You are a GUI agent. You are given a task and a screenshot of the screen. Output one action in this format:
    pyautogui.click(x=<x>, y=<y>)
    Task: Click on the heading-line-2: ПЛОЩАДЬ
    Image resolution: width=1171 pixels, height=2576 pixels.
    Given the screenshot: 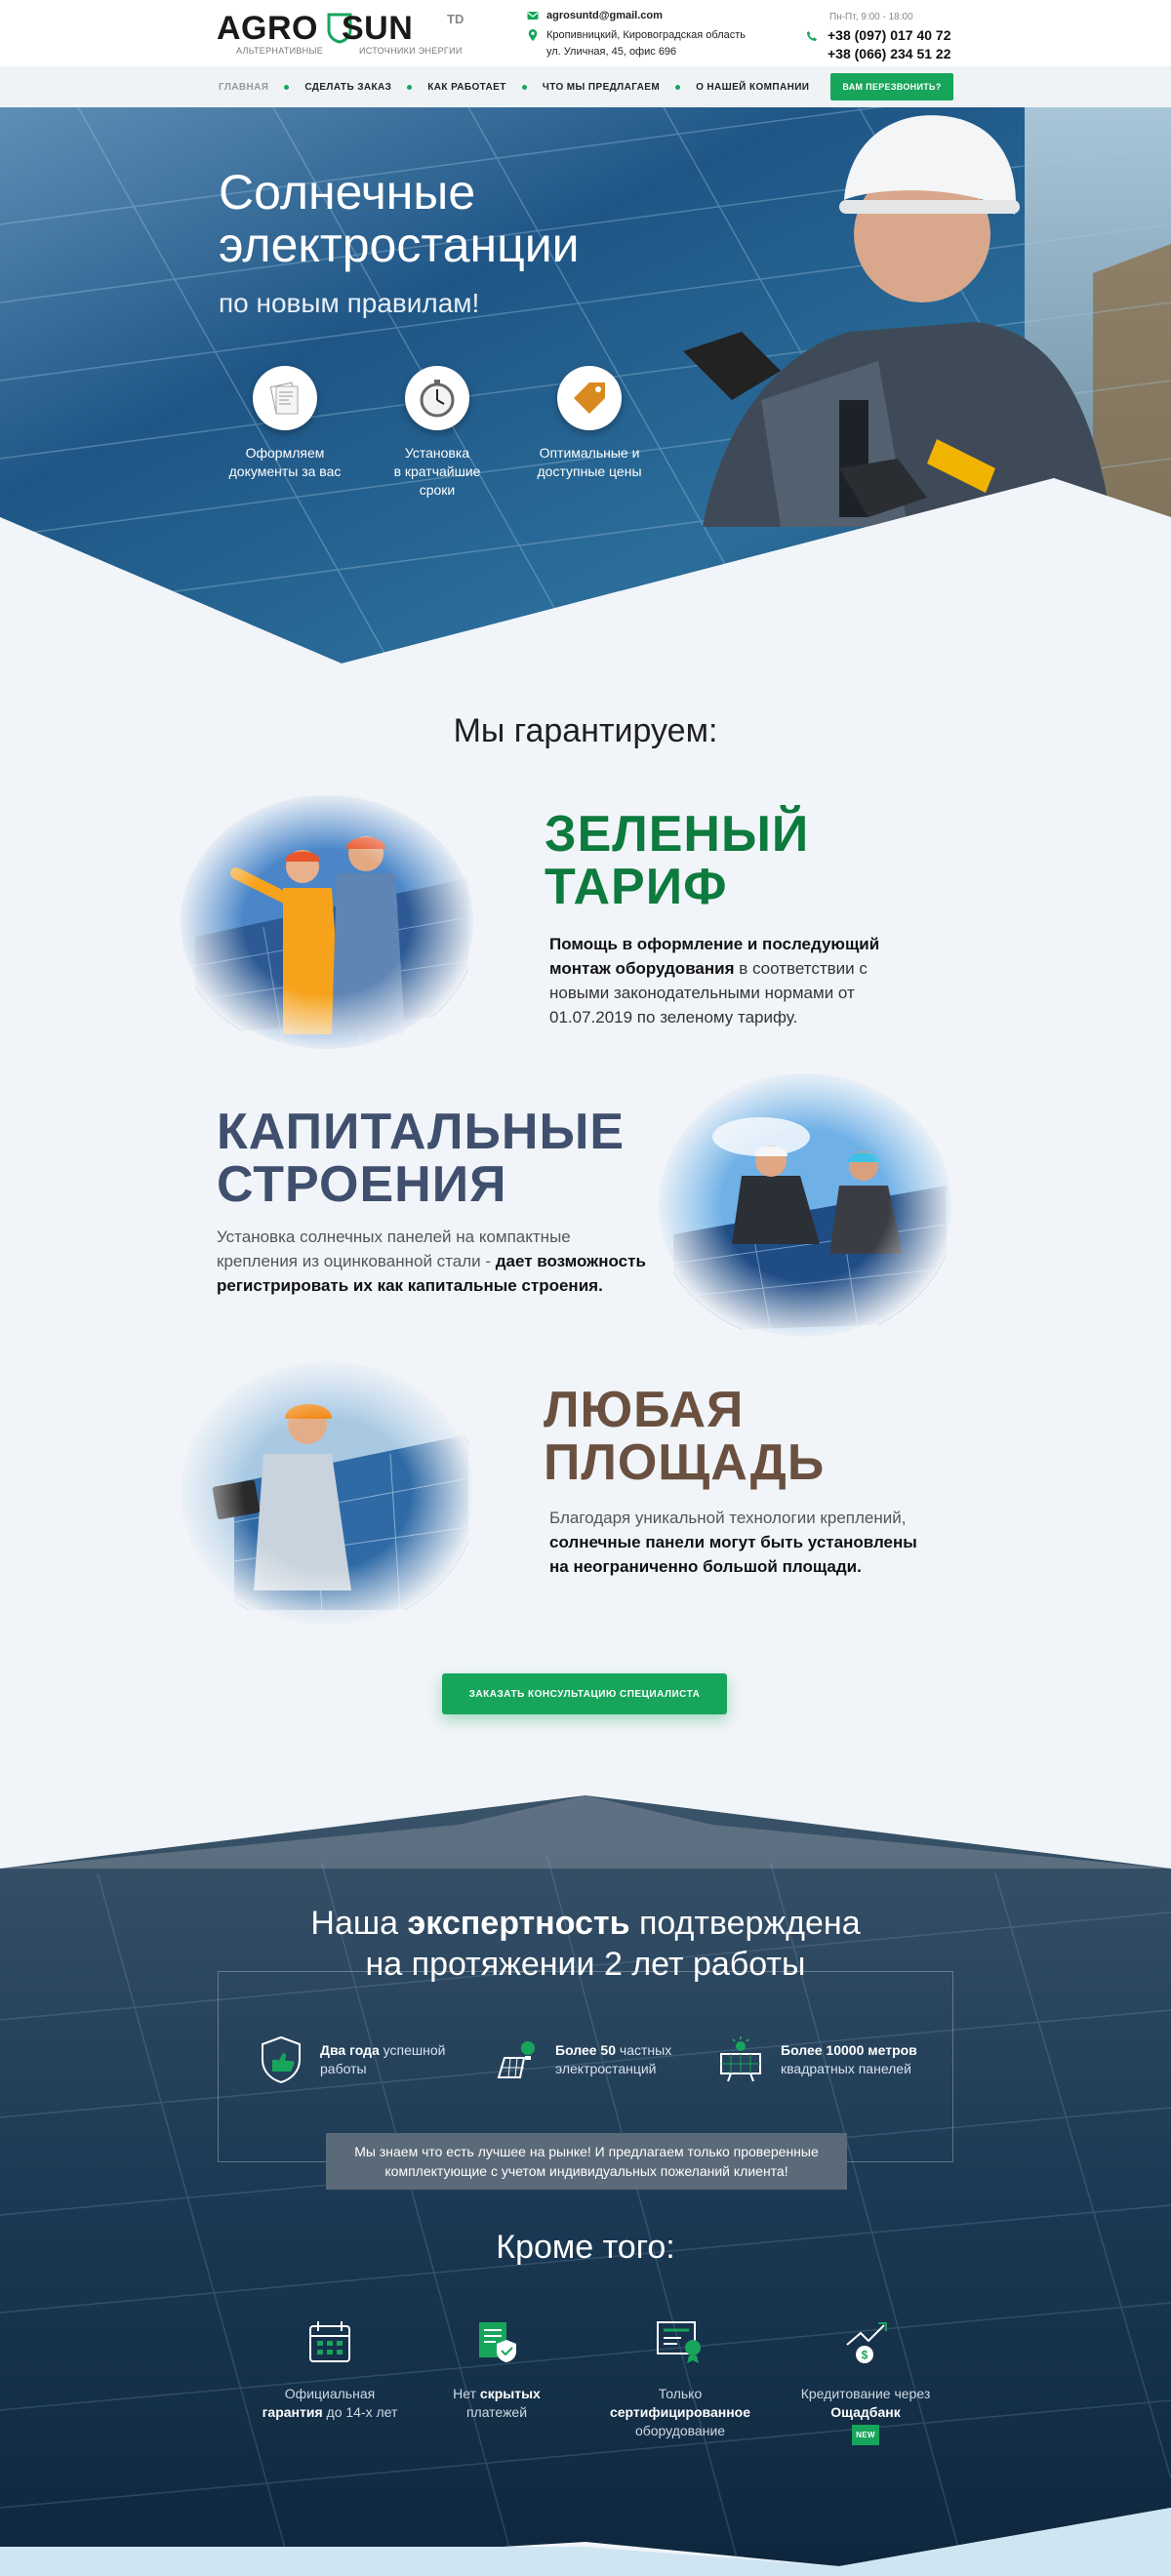 What is the action you would take?
    pyautogui.click(x=685, y=1462)
    